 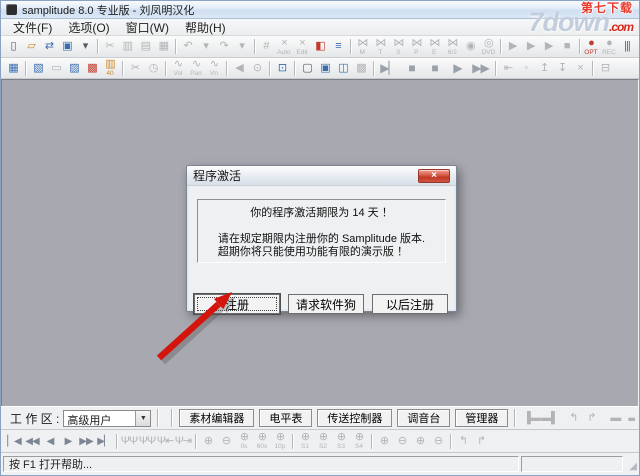 What do you see at coordinates (615, 418) in the screenshot?
I see `range-block-1-icon: ▬` at bounding box center [615, 418].